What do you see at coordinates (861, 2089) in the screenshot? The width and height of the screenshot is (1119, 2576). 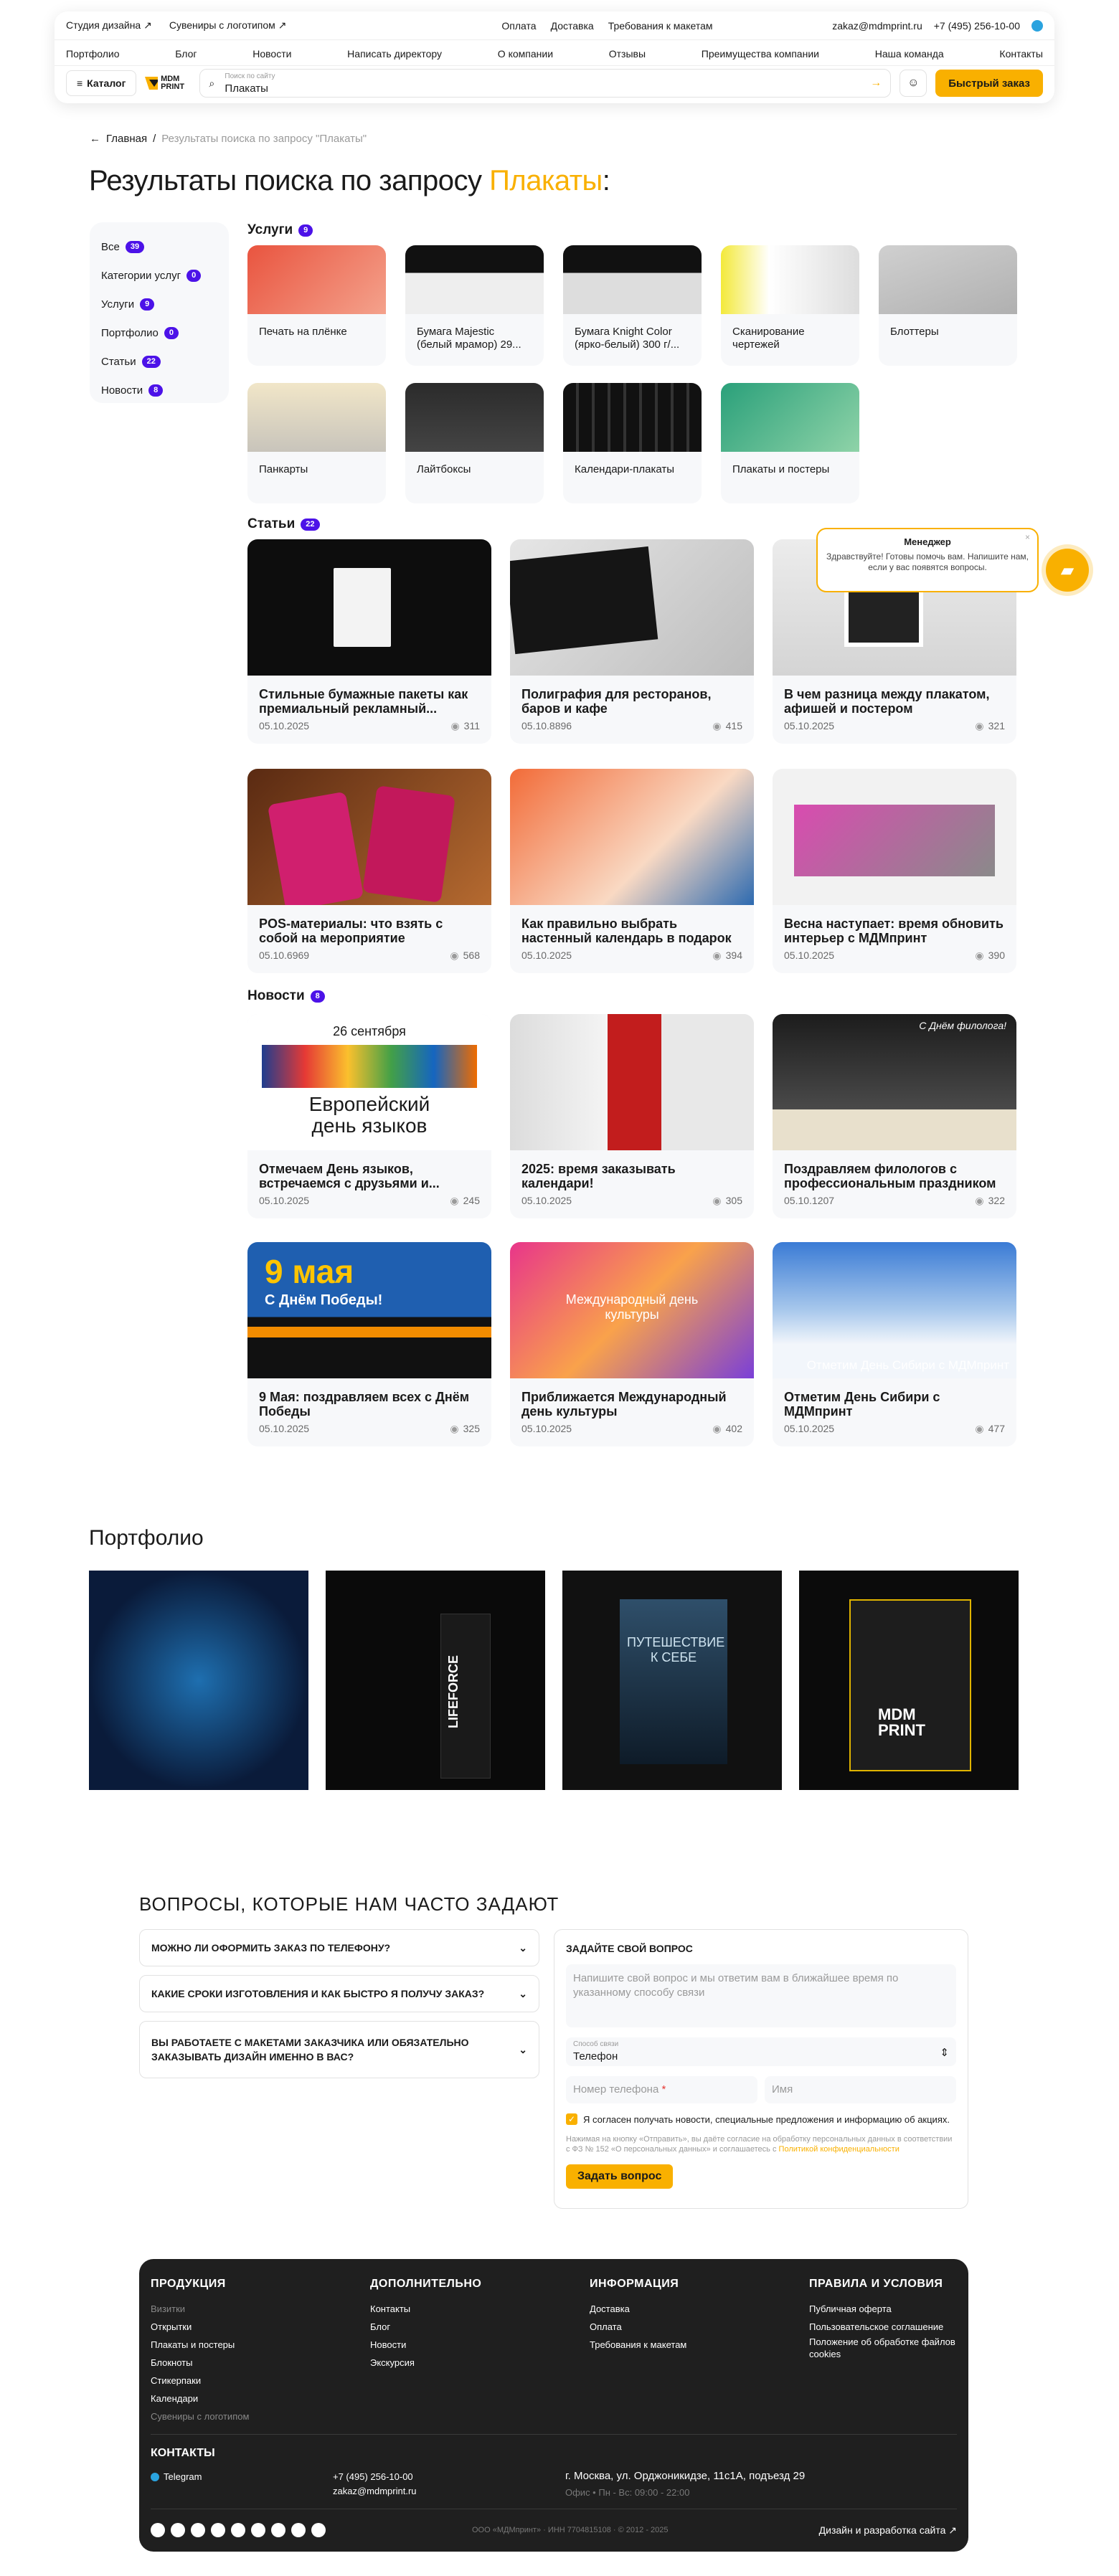 I see `name-field: Имя` at bounding box center [861, 2089].